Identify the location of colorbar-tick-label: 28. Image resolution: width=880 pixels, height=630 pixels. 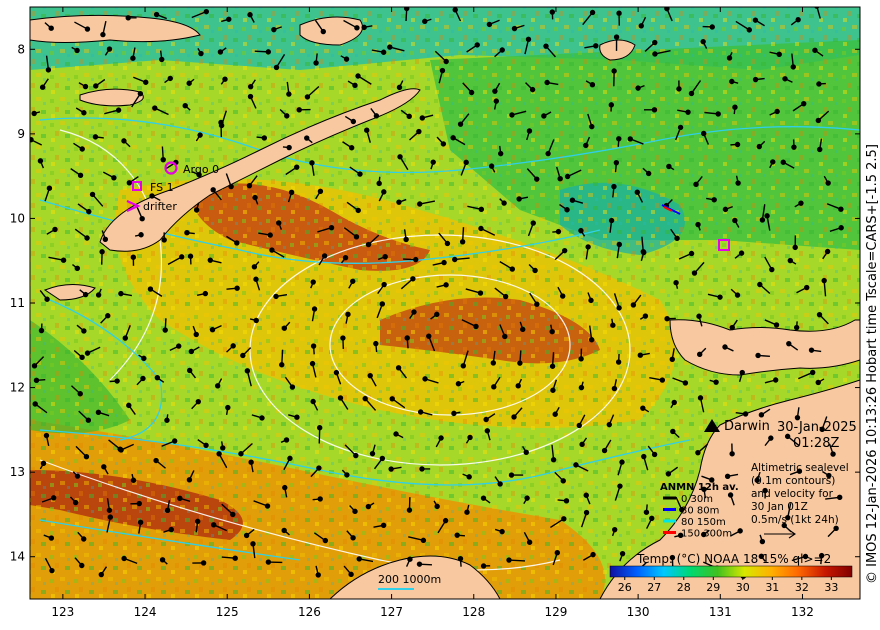
(684, 587).